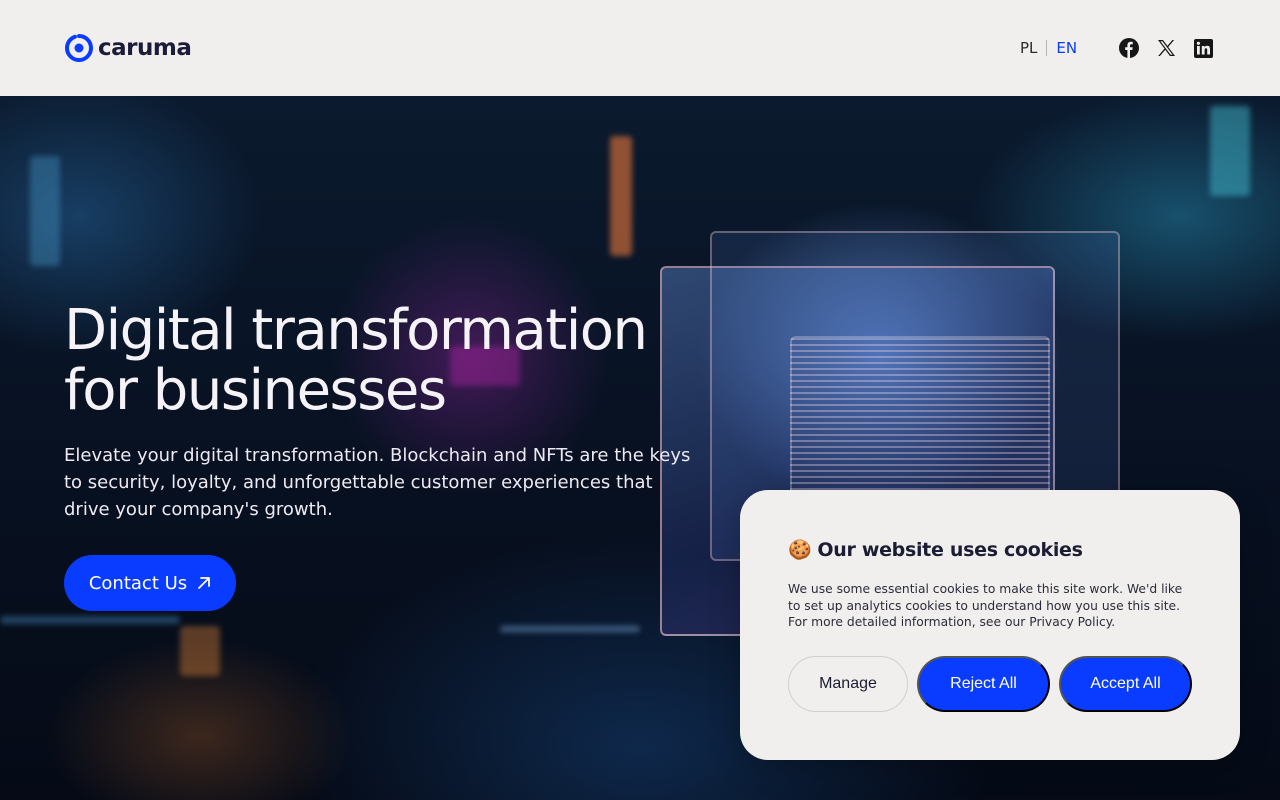  I want to click on linkedin-icon, so click(1203, 48).